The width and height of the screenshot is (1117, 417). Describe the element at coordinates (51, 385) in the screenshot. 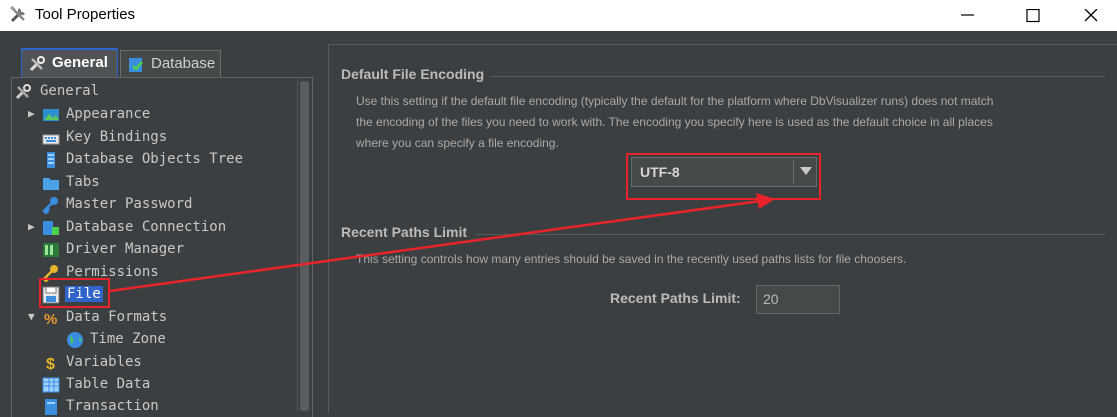

I see `table-icon` at that location.